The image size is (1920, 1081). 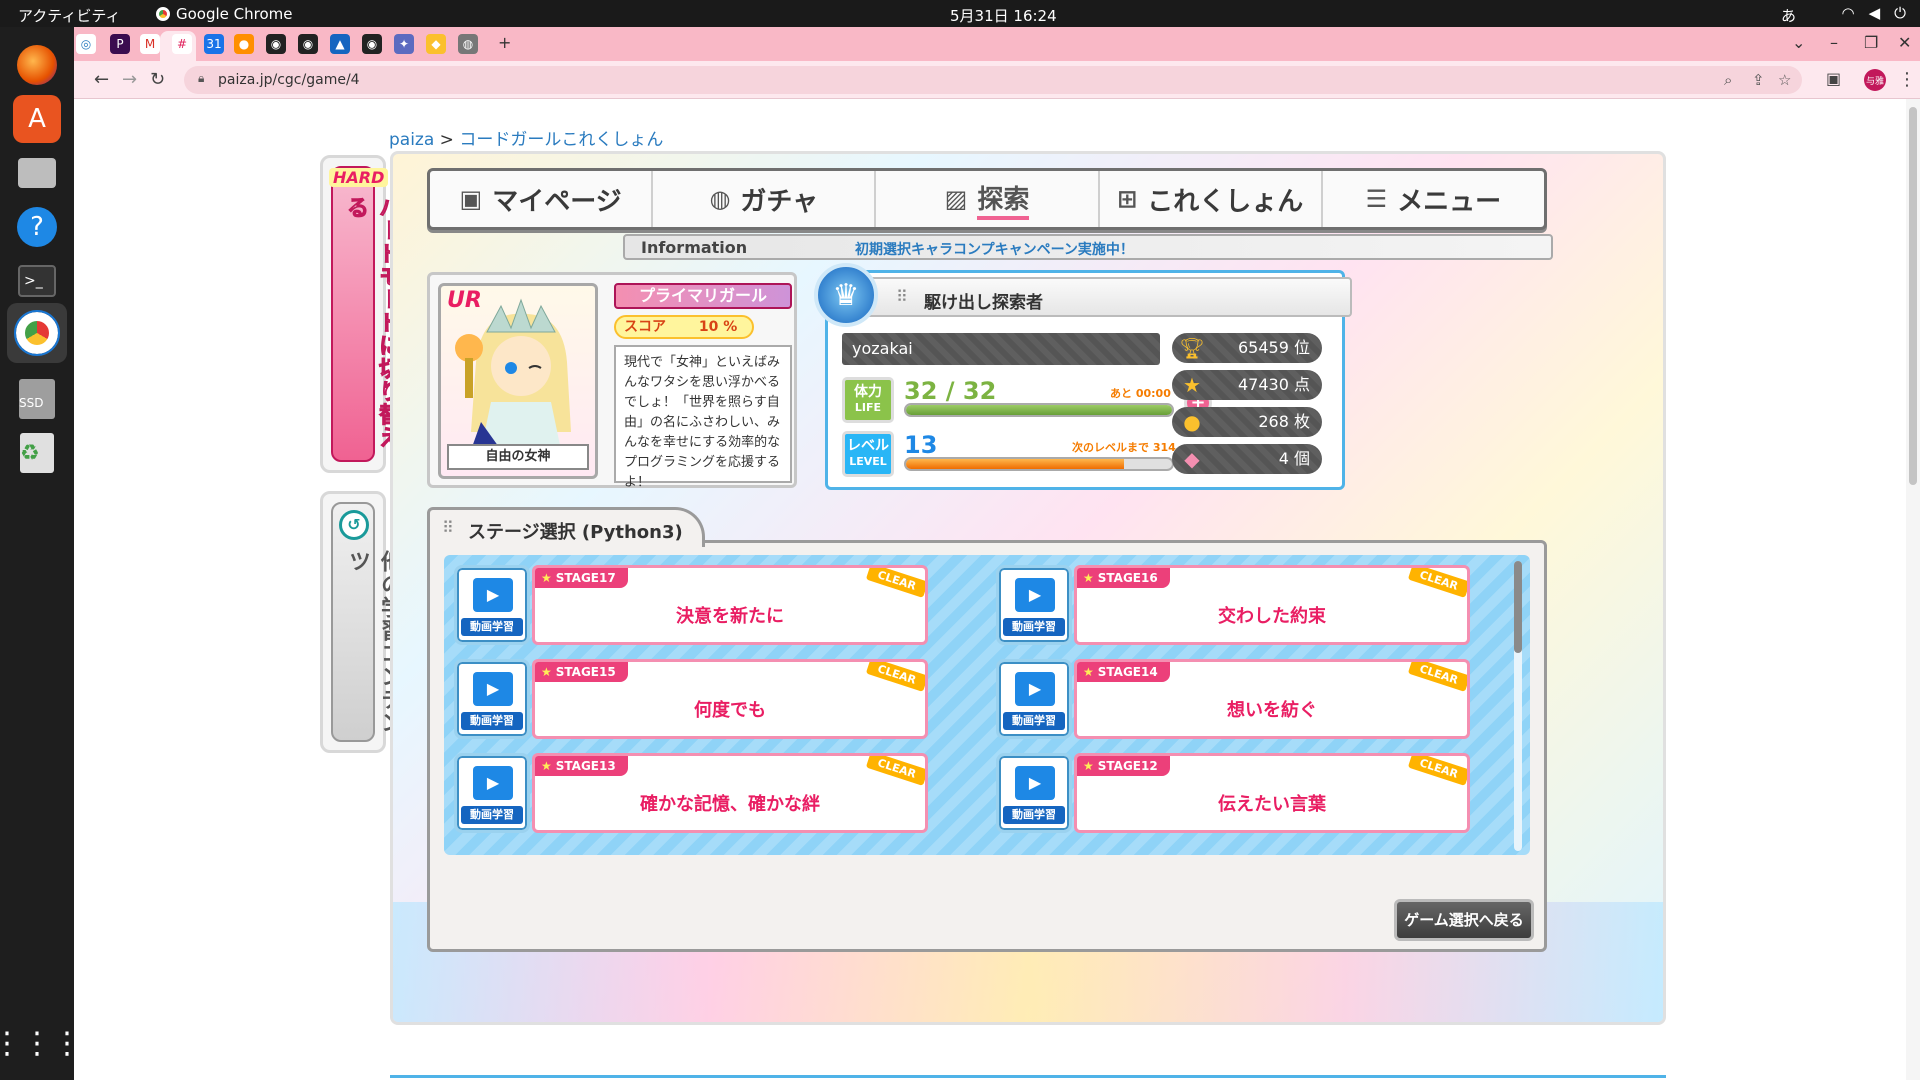 What do you see at coordinates (120, 44) in the screenshot?
I see `p-tab-icon: P` at bounding box center [120, 44].